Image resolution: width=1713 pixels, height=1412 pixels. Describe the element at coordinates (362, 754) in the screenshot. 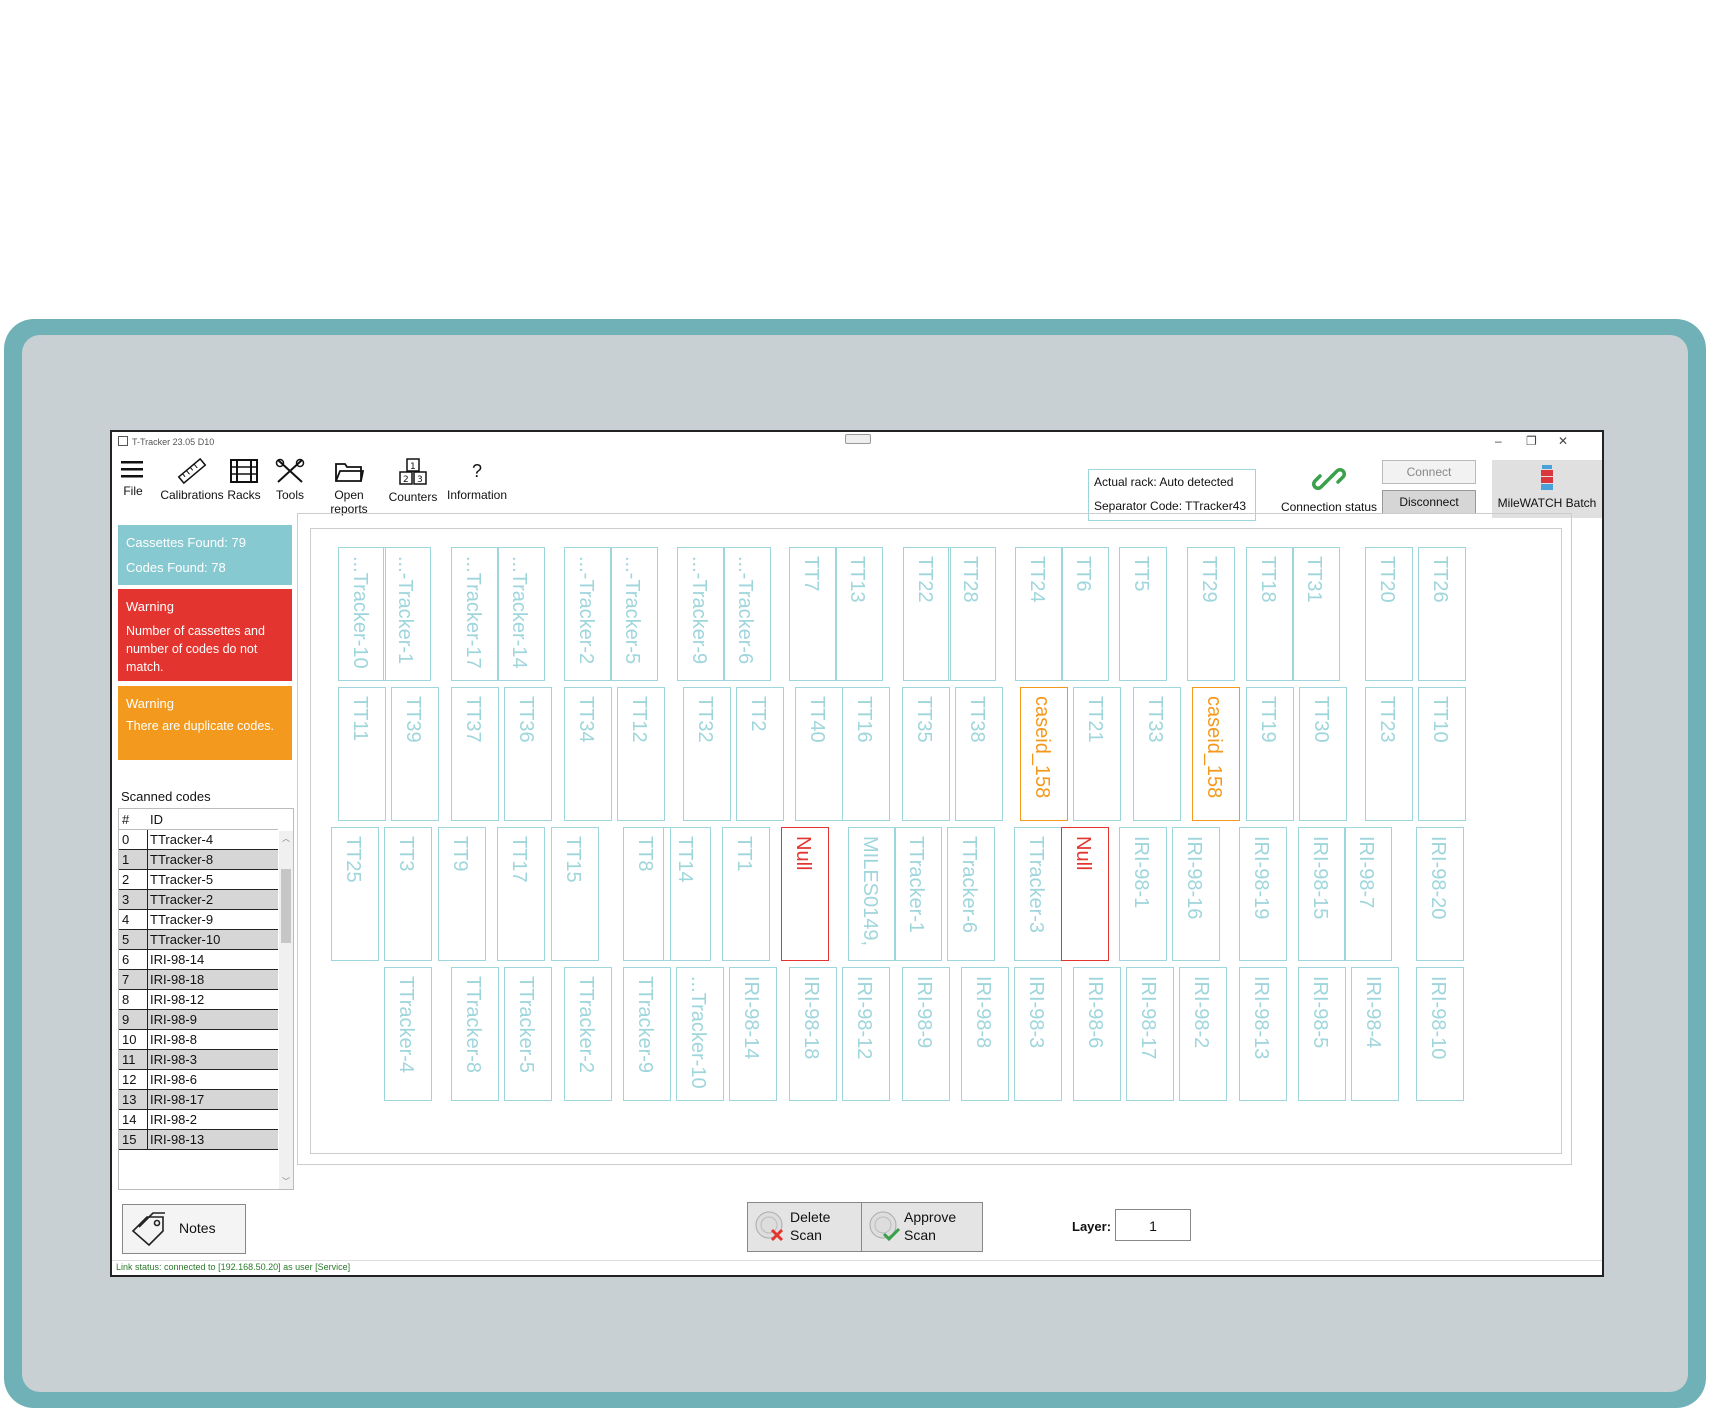

I see `rack-cassette: TT11` at that location.